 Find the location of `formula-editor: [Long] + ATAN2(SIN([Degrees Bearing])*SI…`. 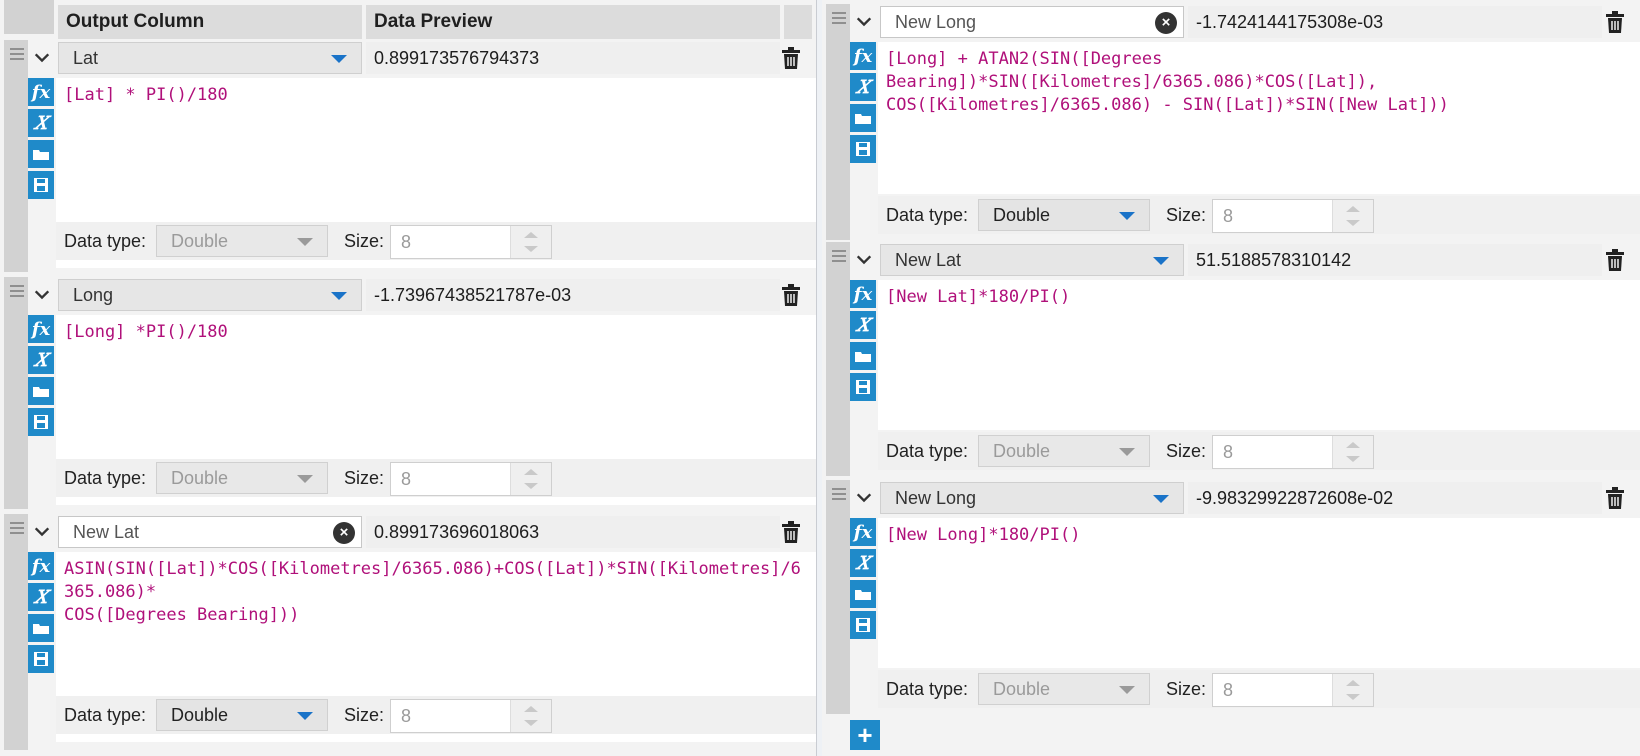

formula-editor: [Long] + ATAN2(SIN([Degrees Bearing])*SI… is located at coordinates (1259, 118).